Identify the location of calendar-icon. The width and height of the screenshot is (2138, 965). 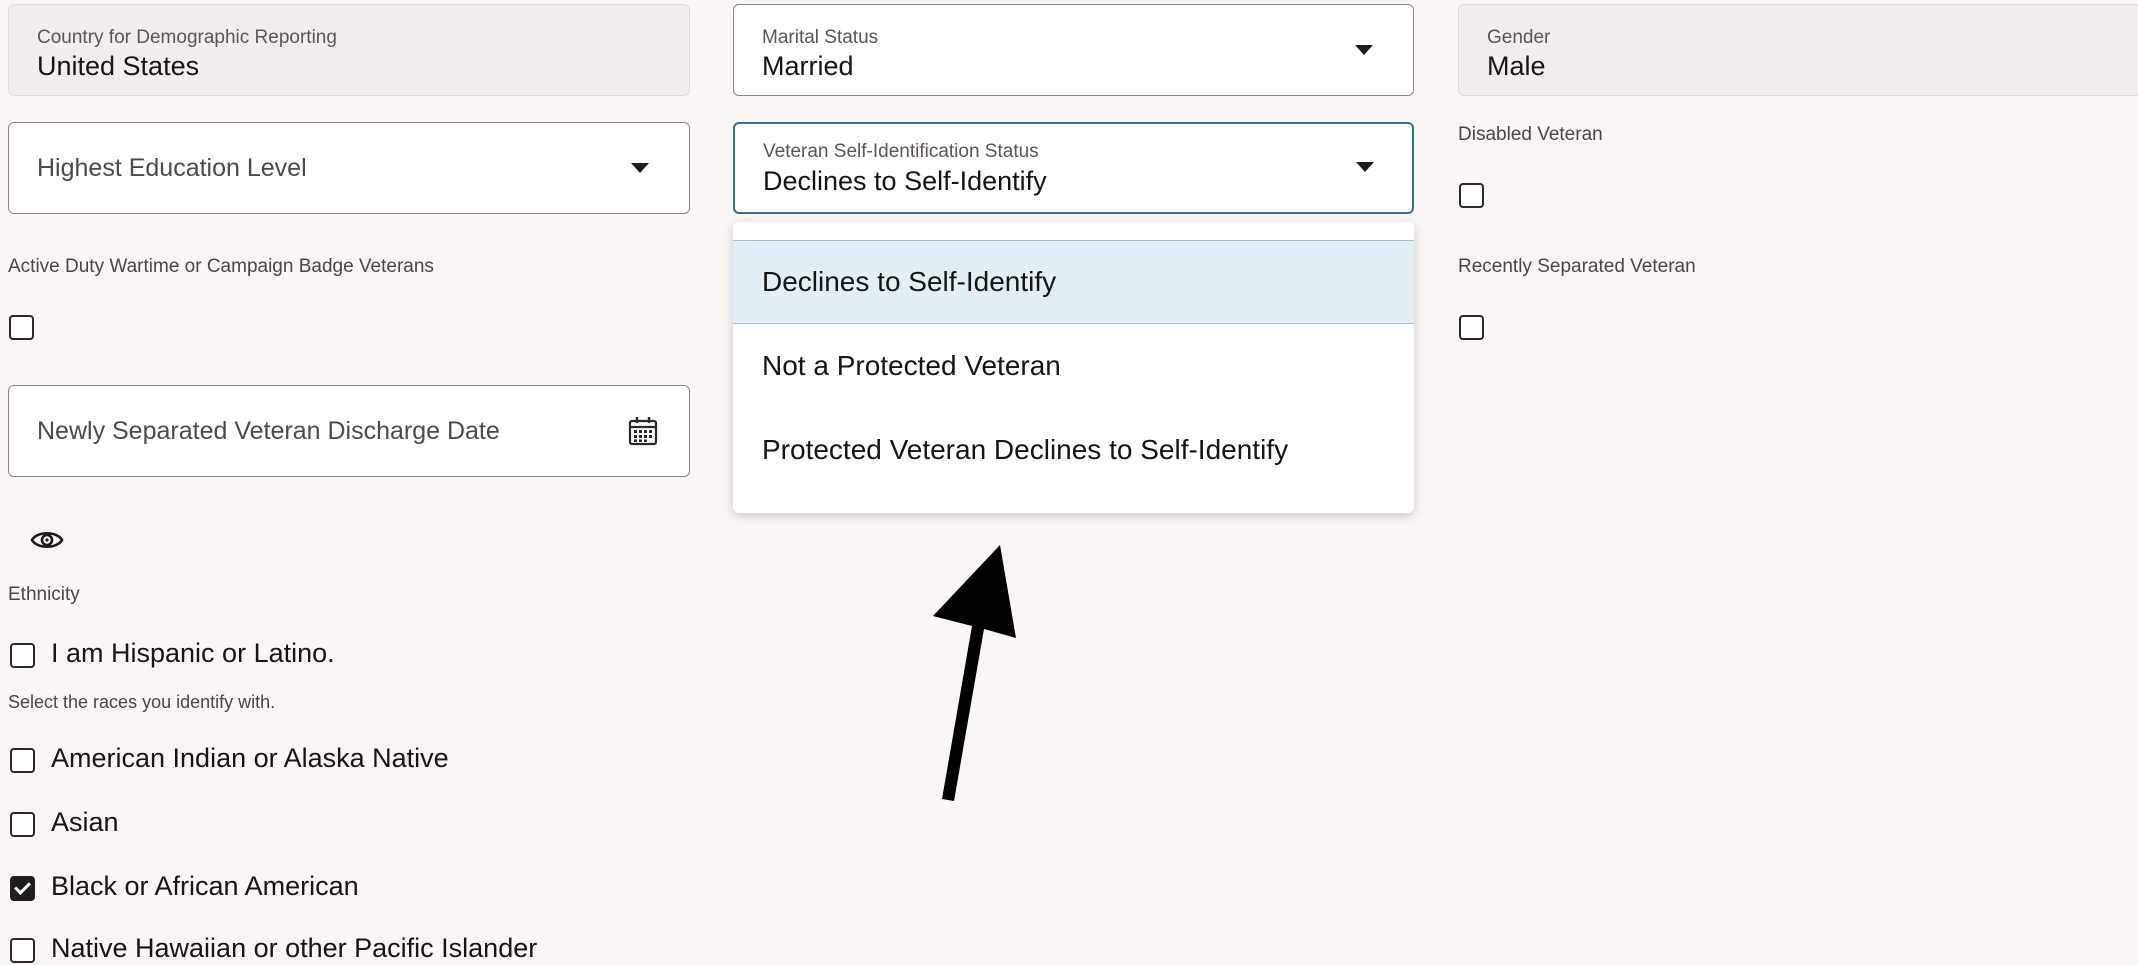
(643, 431).